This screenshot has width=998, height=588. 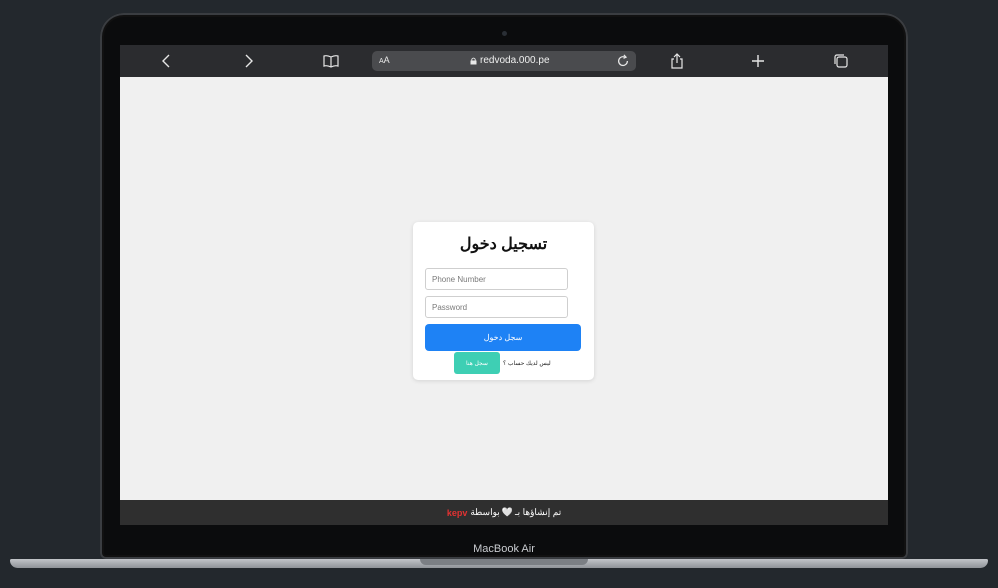 I want to click on signup-row: سجل هنا ليس لديك حساب ؟, so click(x=502, y=363).